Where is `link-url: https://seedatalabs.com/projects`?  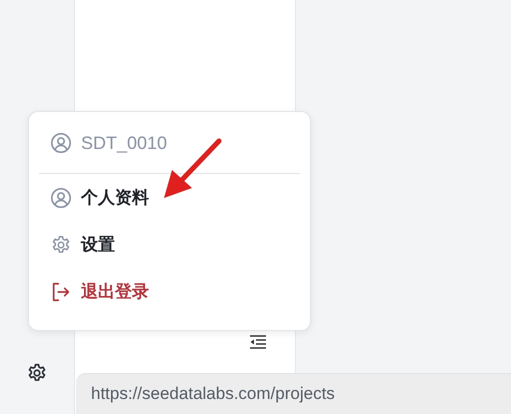
link-url: https://seedatalabs.com/projects is located at coordinates (213, 394).